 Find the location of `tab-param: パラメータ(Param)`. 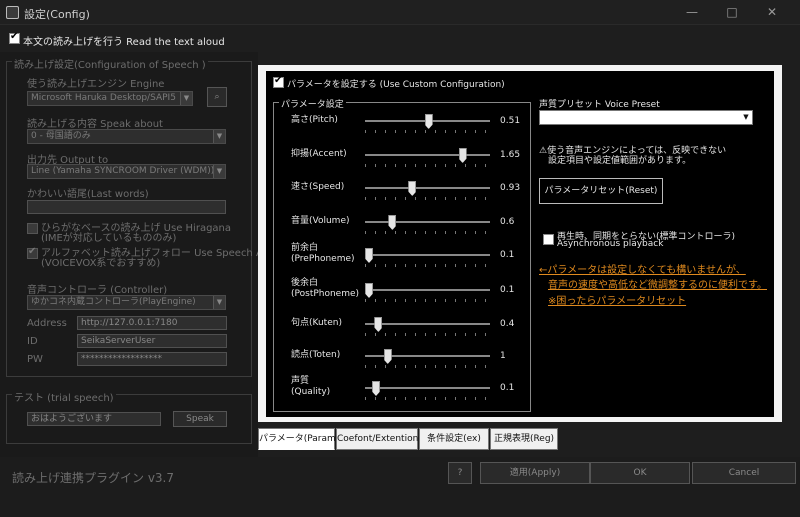

tab-param: パラメータ(Param) is located at coordinates (298, 439).